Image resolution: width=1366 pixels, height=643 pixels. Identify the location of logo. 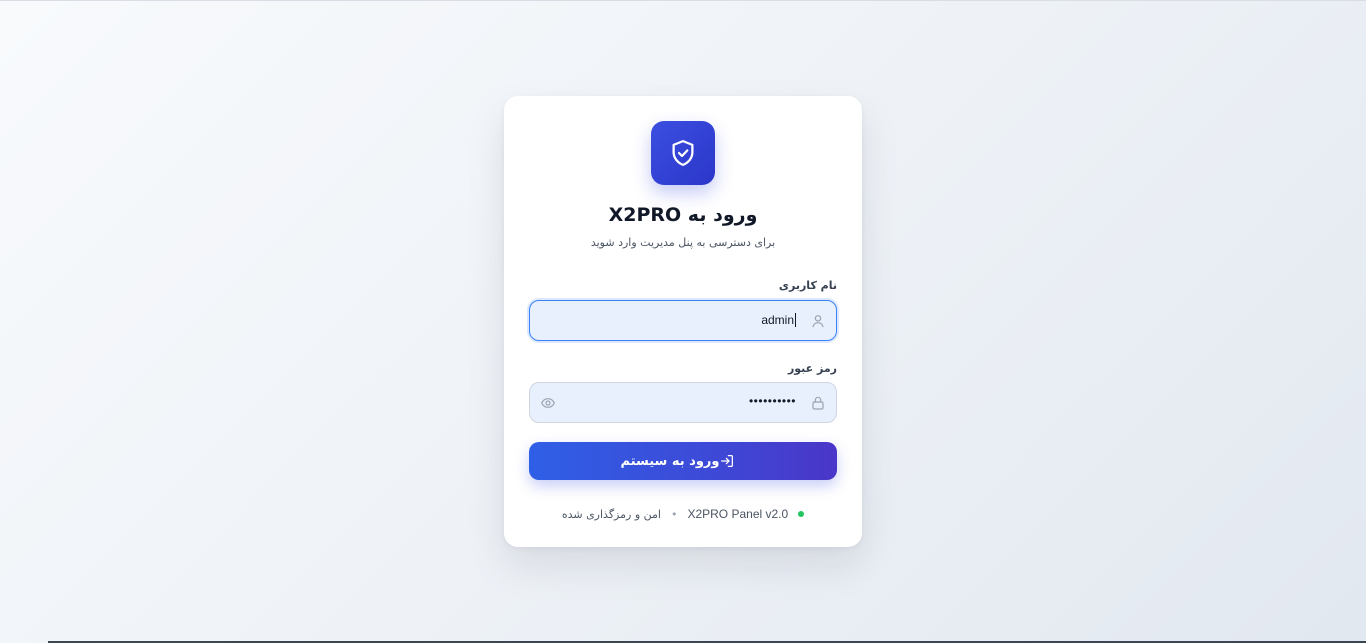
(683, 153).